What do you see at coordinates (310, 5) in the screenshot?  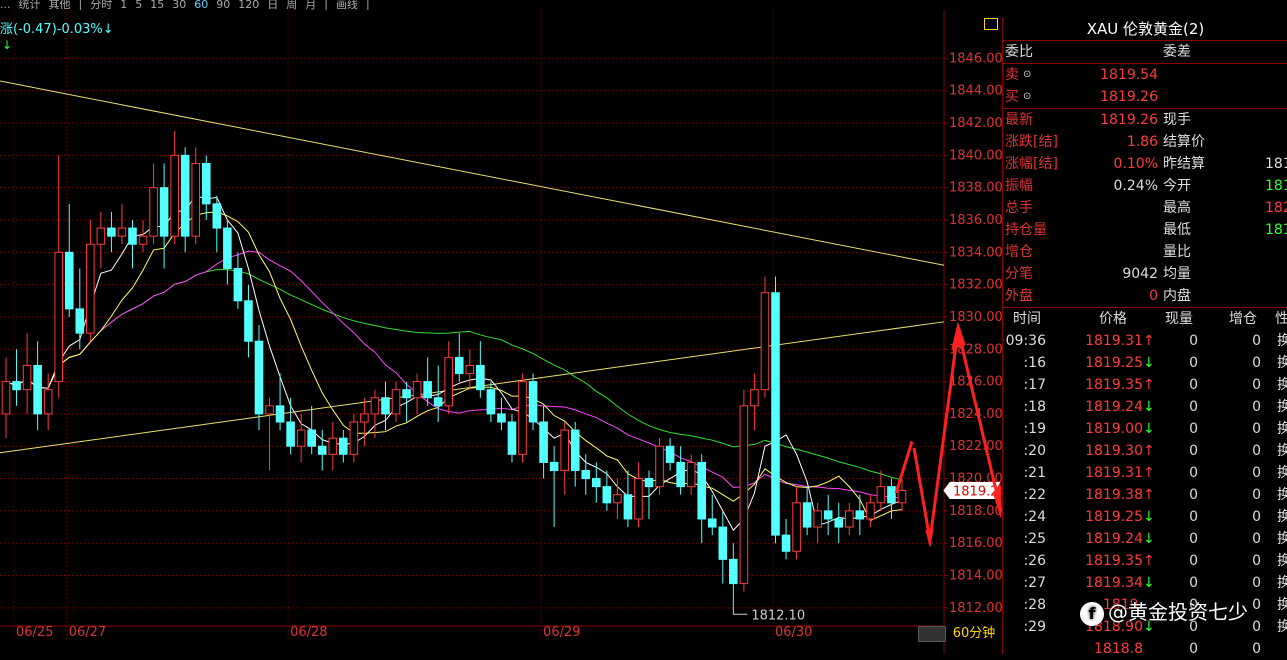 I see `toolbar-item: 月` at bounding box center [310, 5].